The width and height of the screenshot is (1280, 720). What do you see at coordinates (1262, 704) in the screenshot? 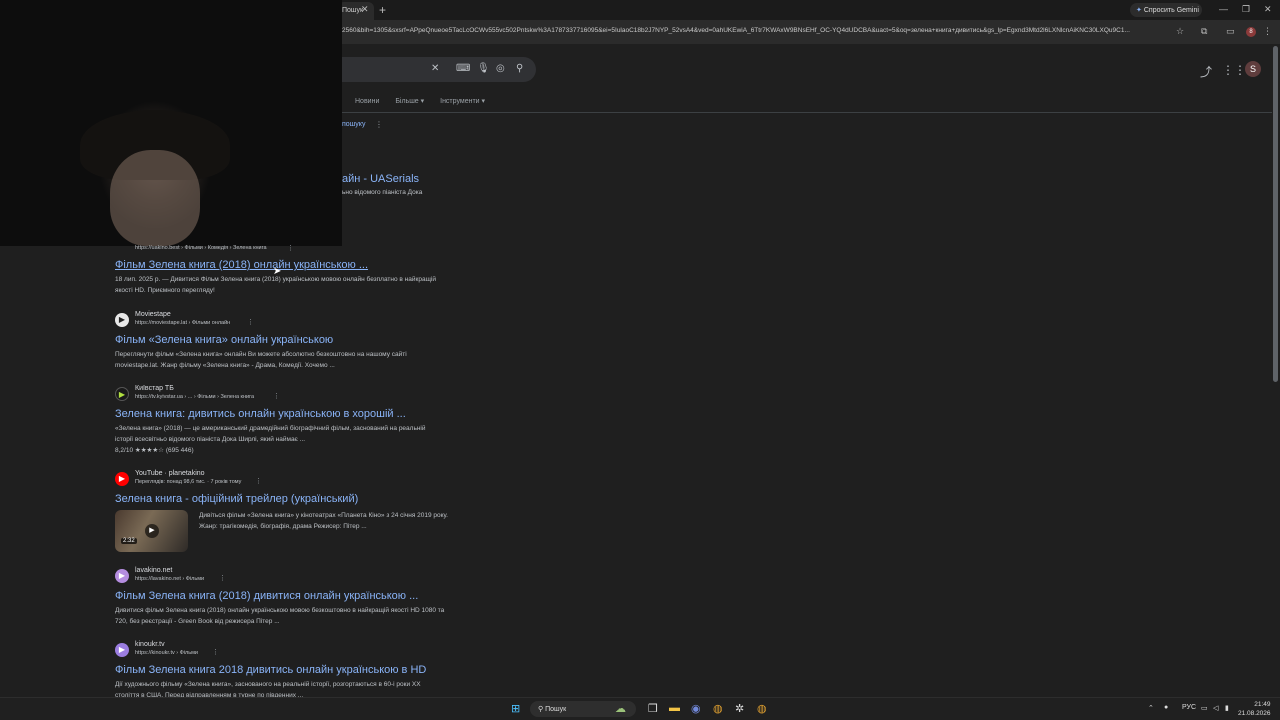
I see `clock-time: 21:49` at bounding box center [1262, 704].